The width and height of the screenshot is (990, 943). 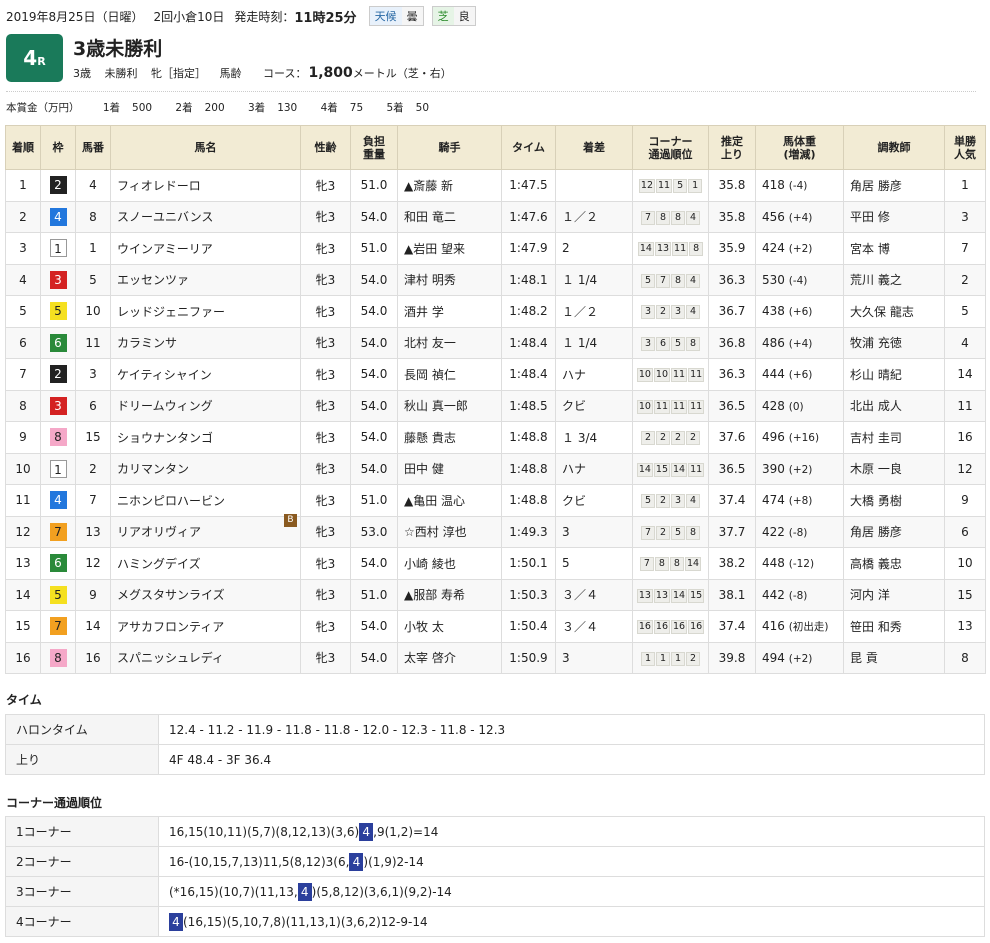 I want to click on jockey-link: 田中 健, so click(x=449, y=468).